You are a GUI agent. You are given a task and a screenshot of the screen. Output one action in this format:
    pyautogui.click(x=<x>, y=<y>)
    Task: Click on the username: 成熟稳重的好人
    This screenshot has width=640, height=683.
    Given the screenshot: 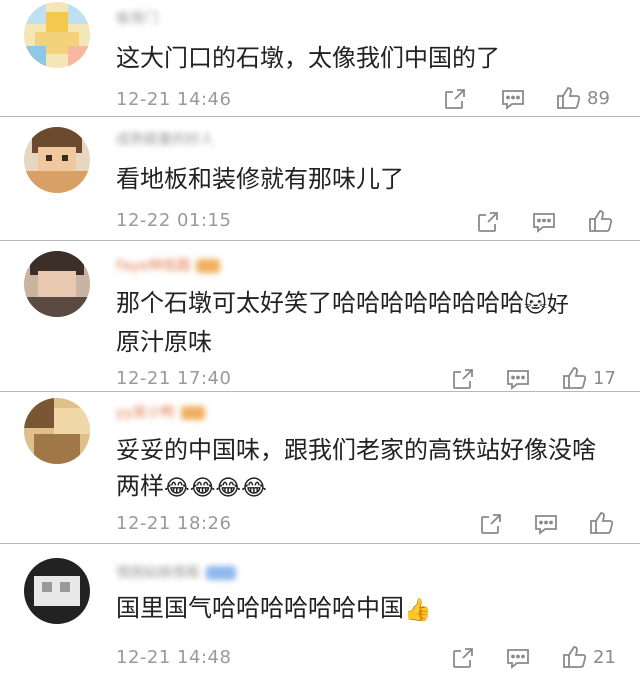 What is the action you would take?
    pyautogui.click(x=165, y=139)
    